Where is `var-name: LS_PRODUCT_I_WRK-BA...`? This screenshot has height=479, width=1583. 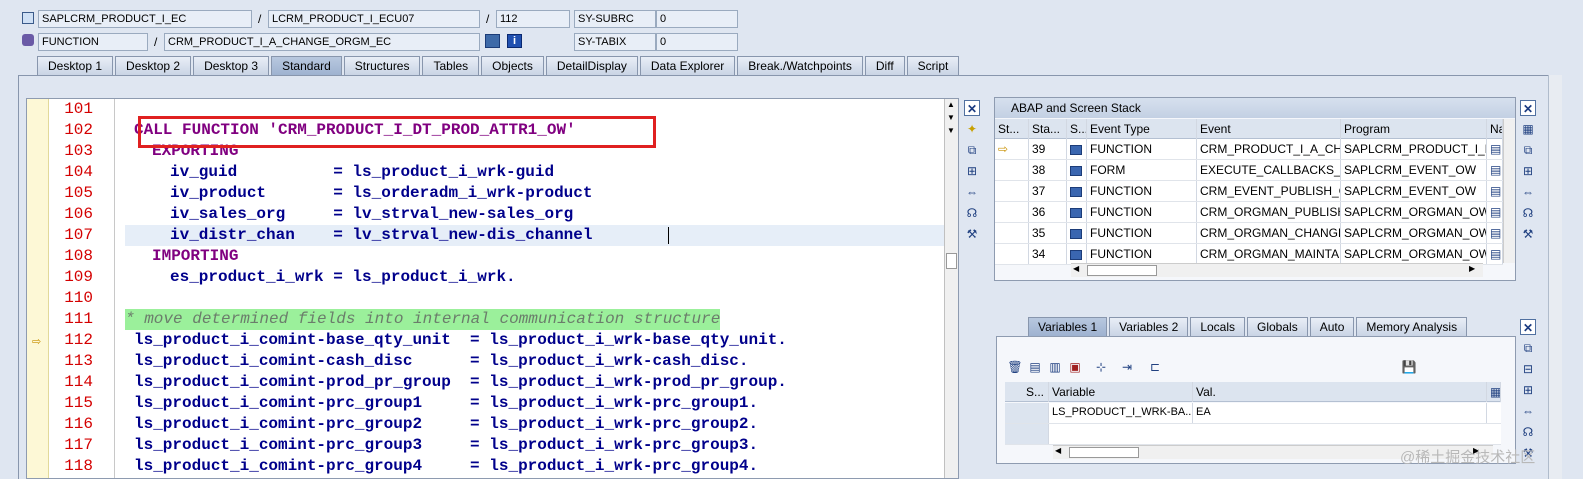
var-name: LS_PRODUCT_I_WRK-BA... is located at coordinates (1121, 413).